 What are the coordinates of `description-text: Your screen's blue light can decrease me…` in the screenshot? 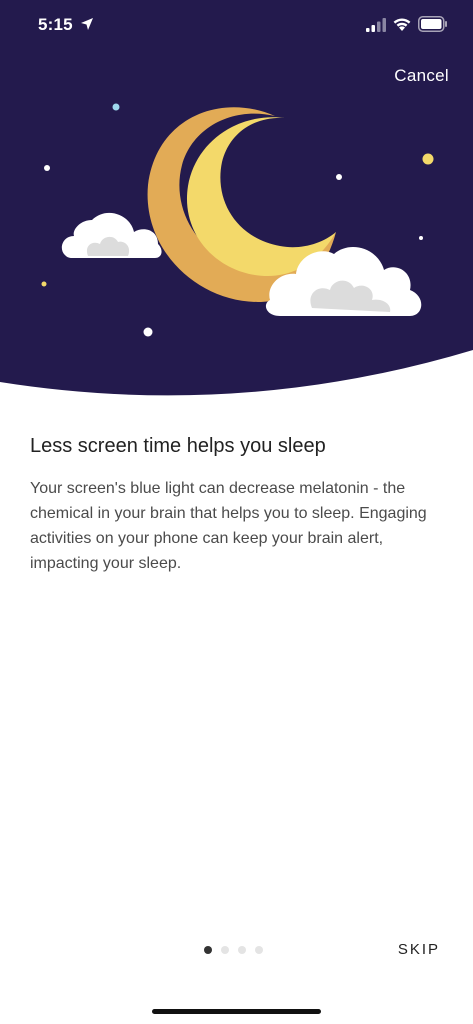 It's located at (228, 526).